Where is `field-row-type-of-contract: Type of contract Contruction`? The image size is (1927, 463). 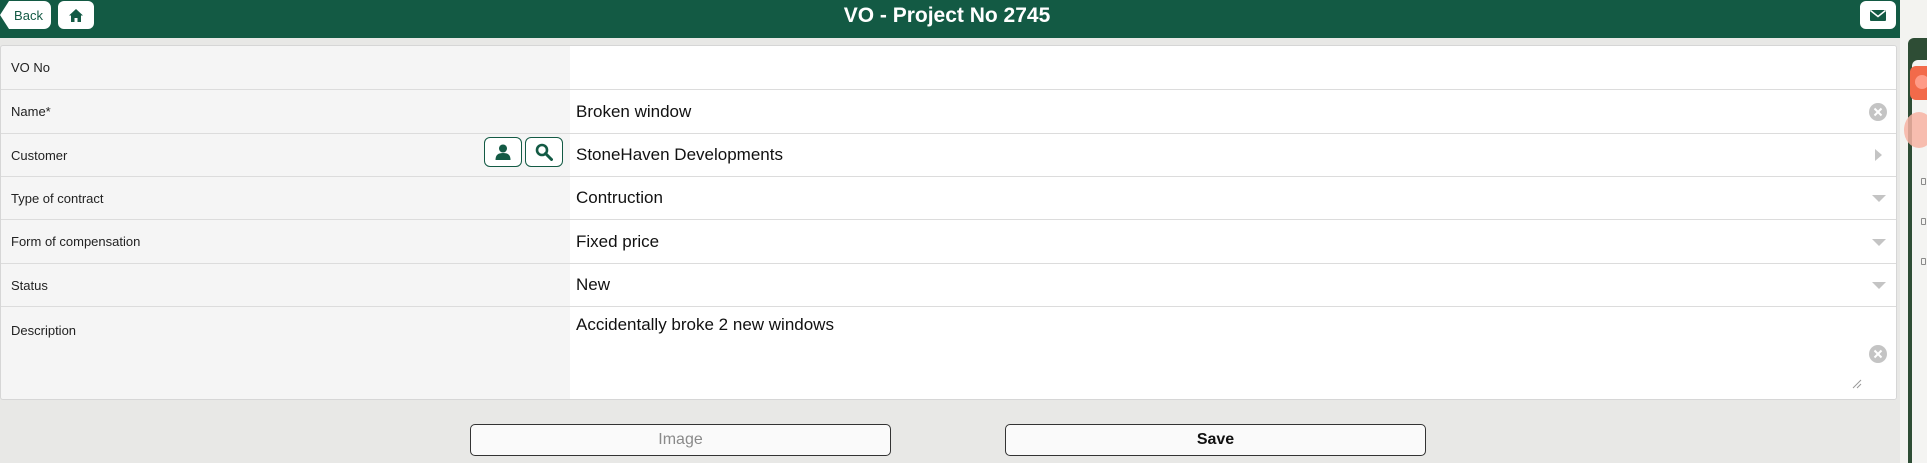
field-row-type-of-contract: Type of contract Contruction is located at coordinates (948, 198).